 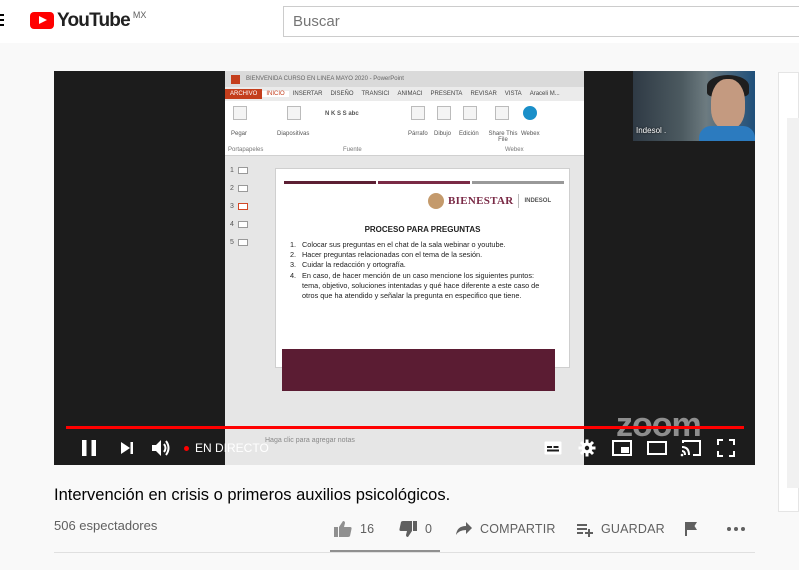 What do you see at coordinates (240, 113) in the screenshot?
I see `paste-icon` at bounding box center [240, 113].